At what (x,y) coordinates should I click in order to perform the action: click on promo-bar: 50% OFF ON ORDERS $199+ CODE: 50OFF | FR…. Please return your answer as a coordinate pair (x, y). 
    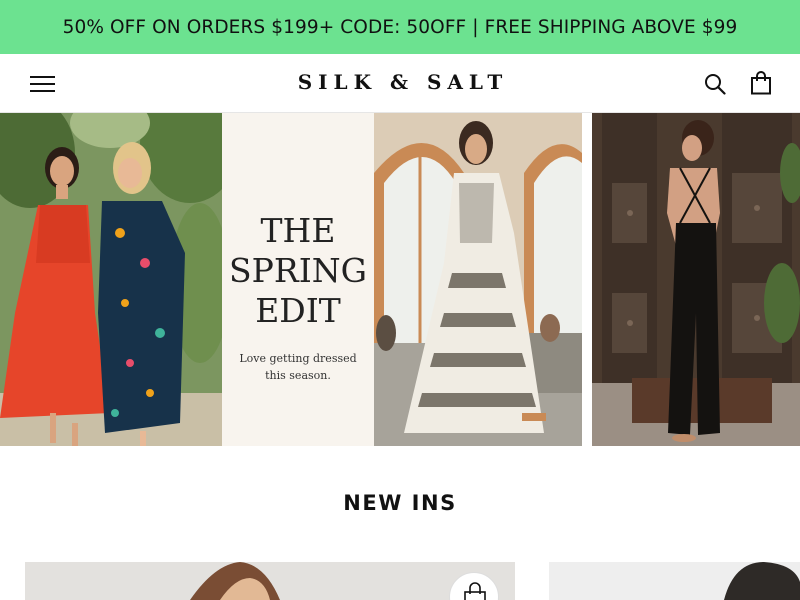
    Looking at the image, I should click on (400, 27).